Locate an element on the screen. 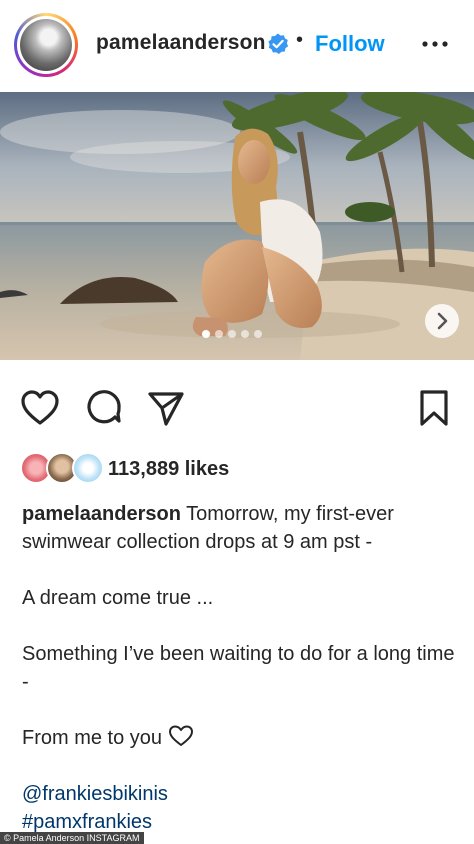 The image size is (474, 844). post-actions is located at coordinates (237, 410).